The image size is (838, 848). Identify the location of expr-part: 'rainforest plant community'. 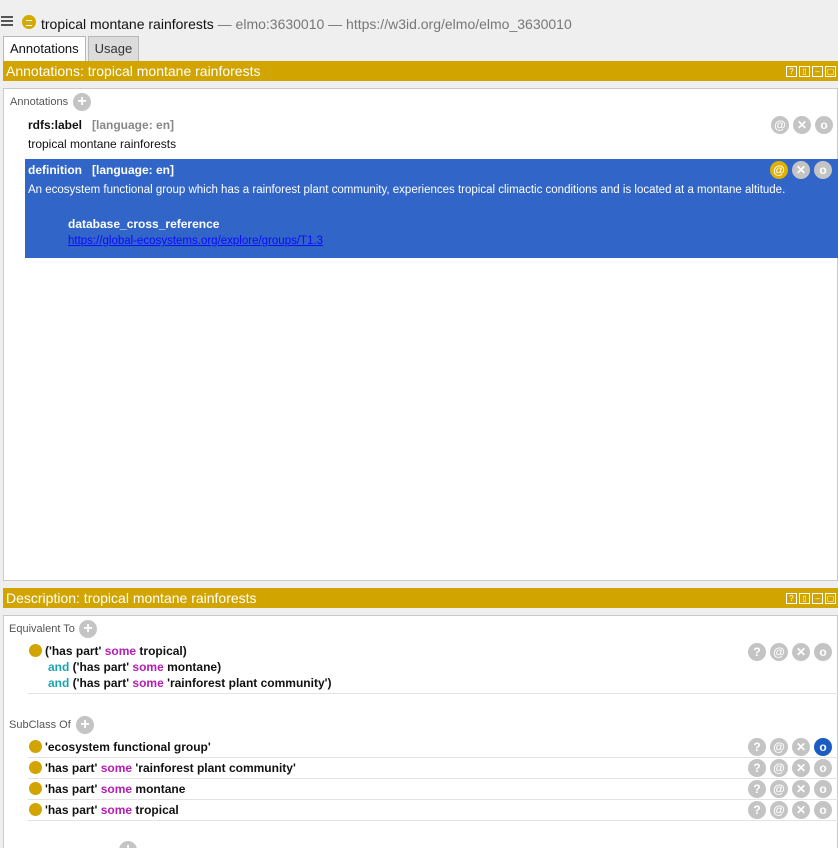
(214, 768).